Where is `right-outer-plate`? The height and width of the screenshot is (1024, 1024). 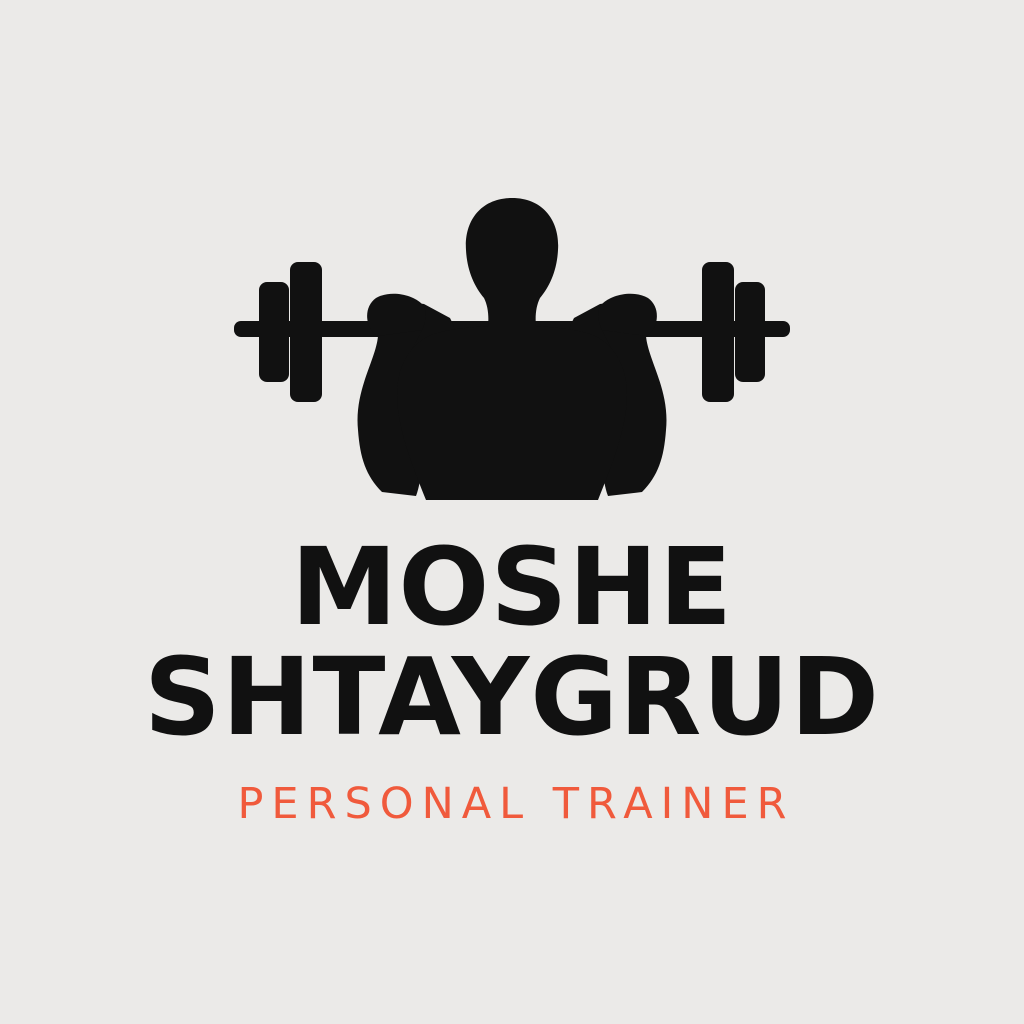 right-outer-plate is located at coordinates (750, 332).